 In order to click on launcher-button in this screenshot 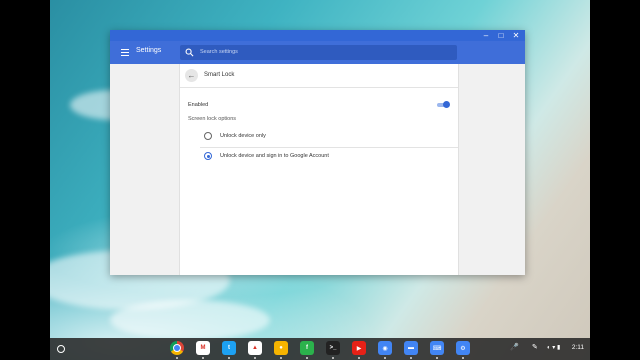, I will do `click(61, 349)`.